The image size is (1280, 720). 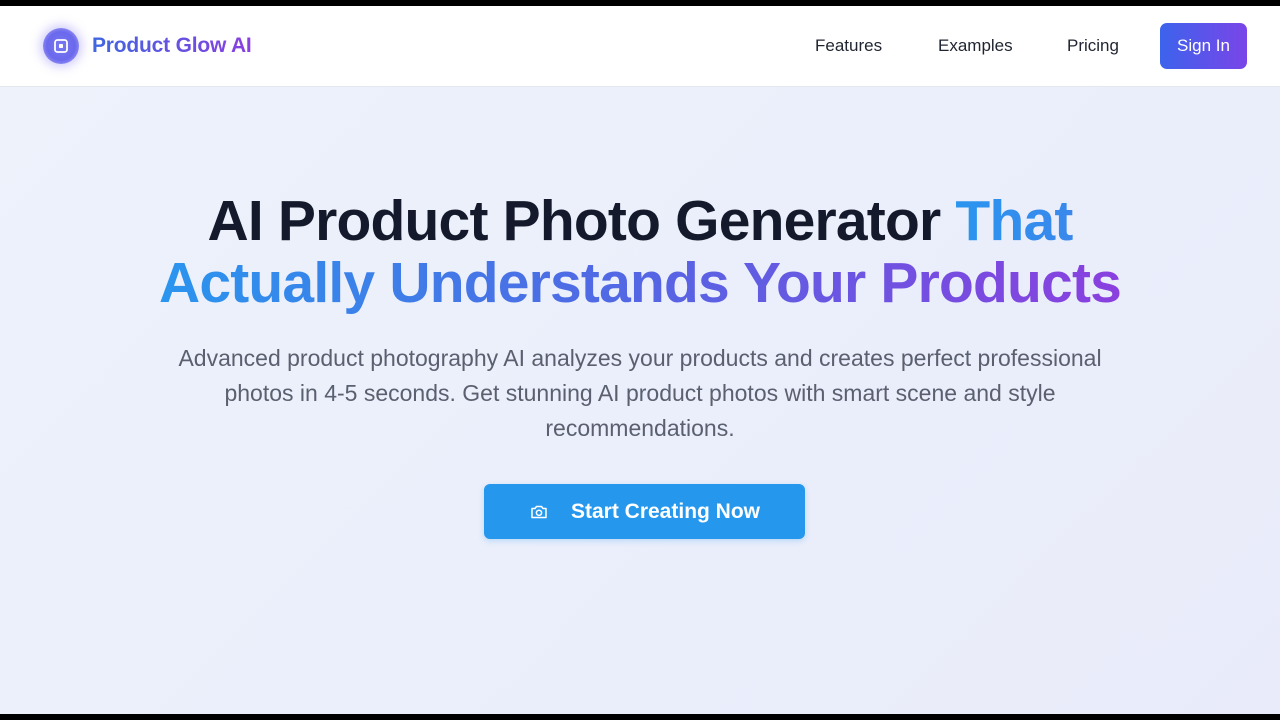 I want to click on start-creating-label: Start Creating Now, so click(x=665, y=511).